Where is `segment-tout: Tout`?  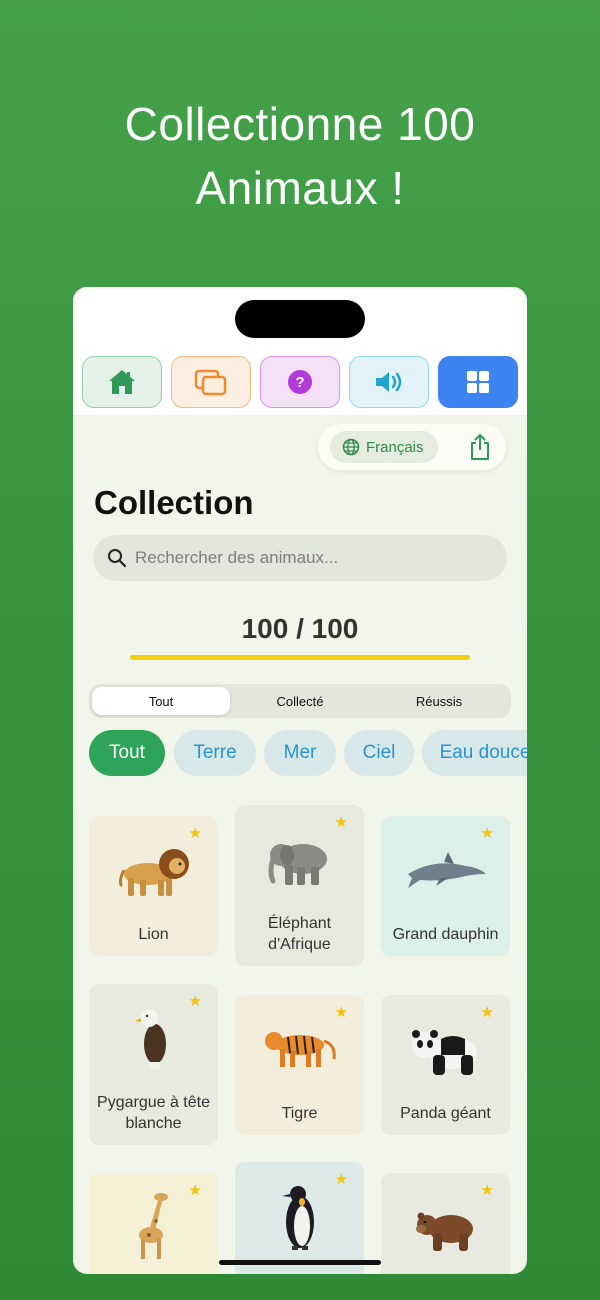
segment-tout: Tout is located at coordinates (161, 701).